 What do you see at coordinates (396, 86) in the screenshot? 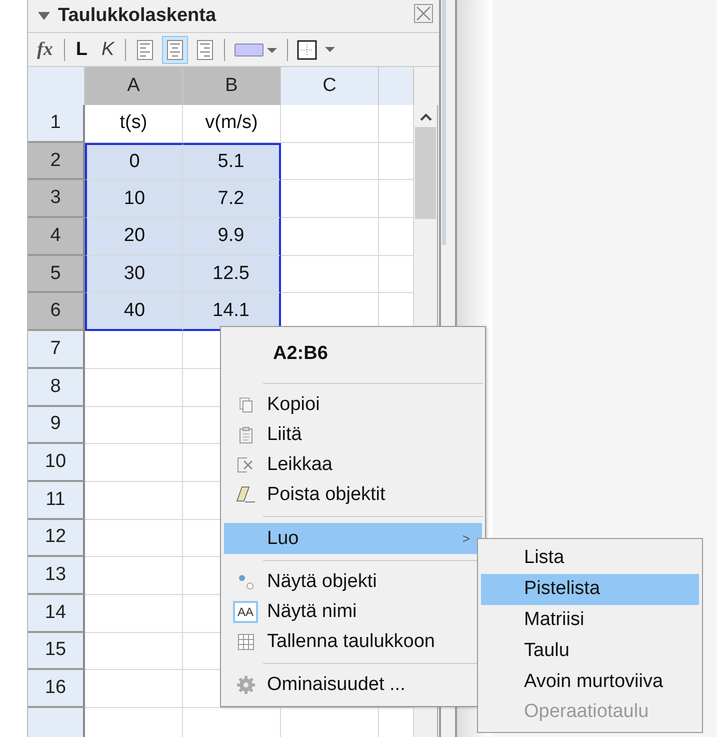
I see `column-header` at bounding box center [396, 86].